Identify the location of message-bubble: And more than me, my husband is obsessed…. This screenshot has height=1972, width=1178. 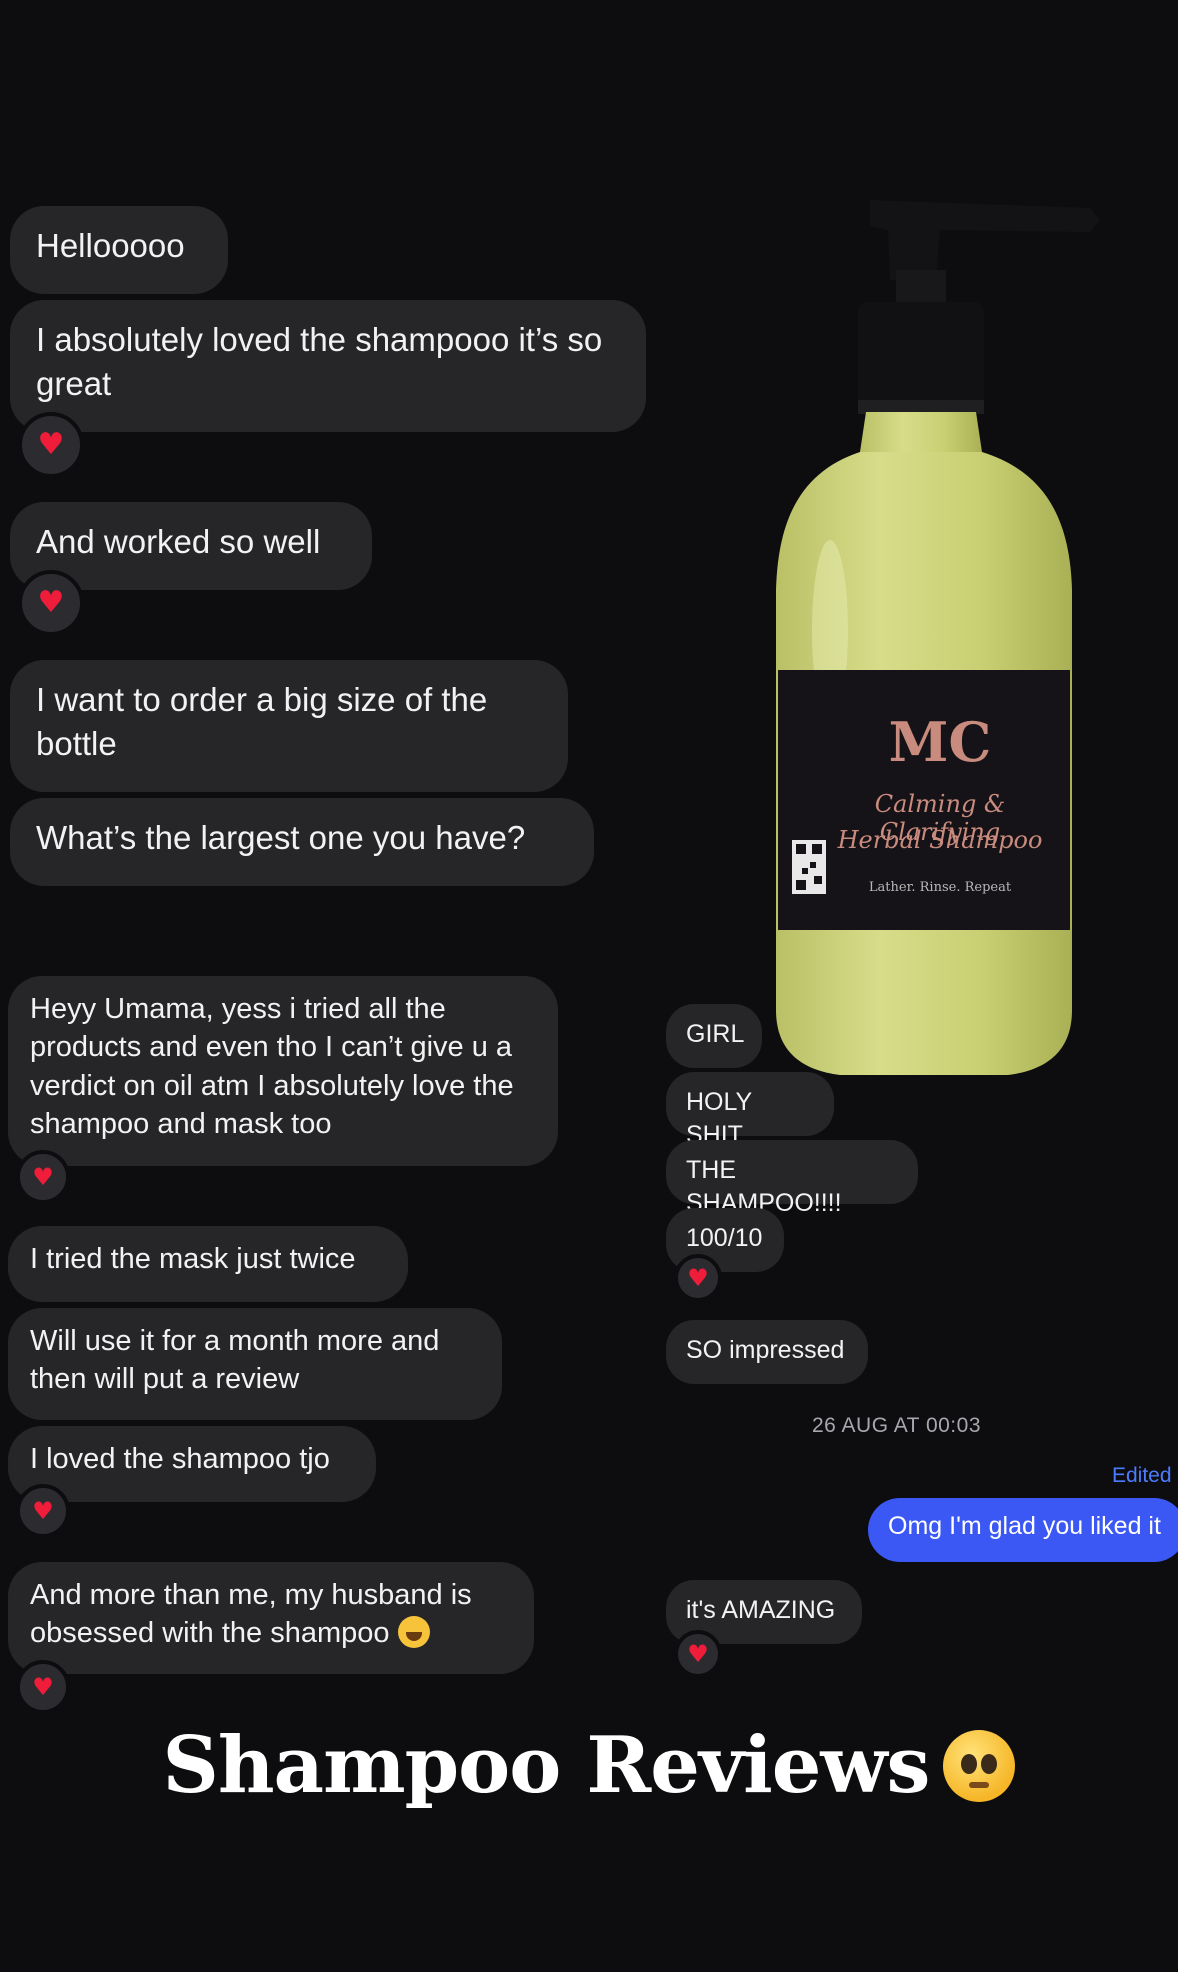
(271, 1618).